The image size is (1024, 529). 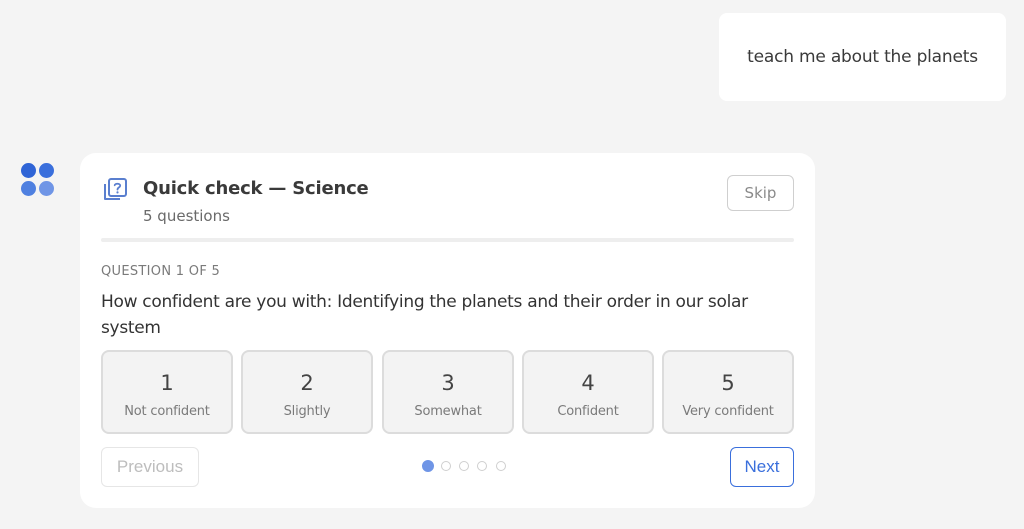 I want to click on question-counter: QUESTION 1 OF 5, so click(x=161, y=271).